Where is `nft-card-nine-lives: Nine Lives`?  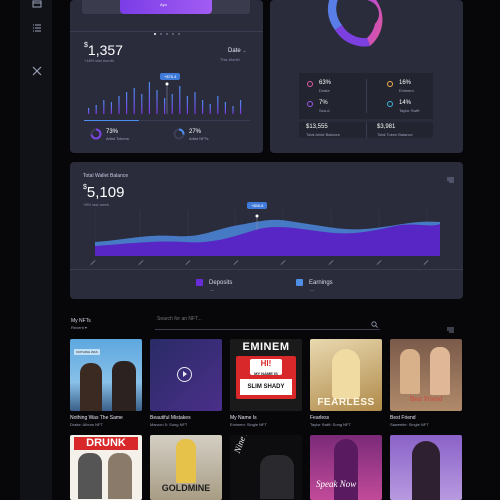 nft-card-nine-lives: Nine Lives is located at coordinates (266, 467).